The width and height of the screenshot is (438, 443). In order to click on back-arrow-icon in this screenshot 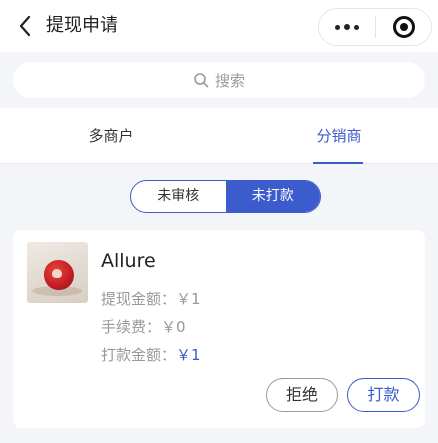, I will do `click(25, 26)`.